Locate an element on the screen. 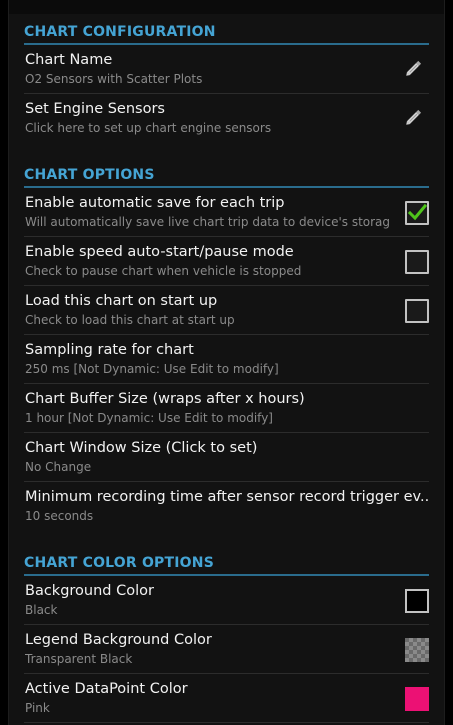 Image resolution: width=453 pixels, height=725 pixels. section-title: CHART COLOR OPTIONS is located at coordinates (119, 563).